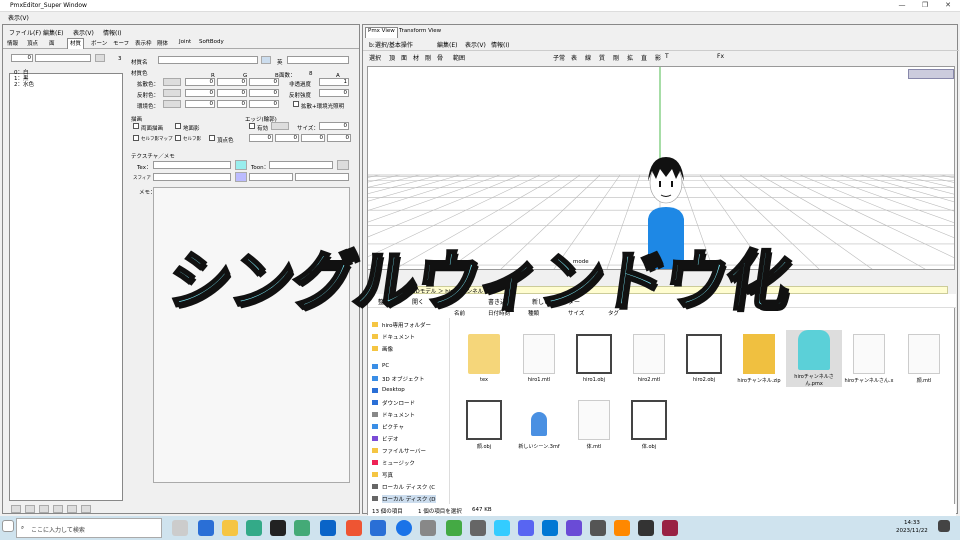  I want to click on edge-g: 0, so click(287, 138).